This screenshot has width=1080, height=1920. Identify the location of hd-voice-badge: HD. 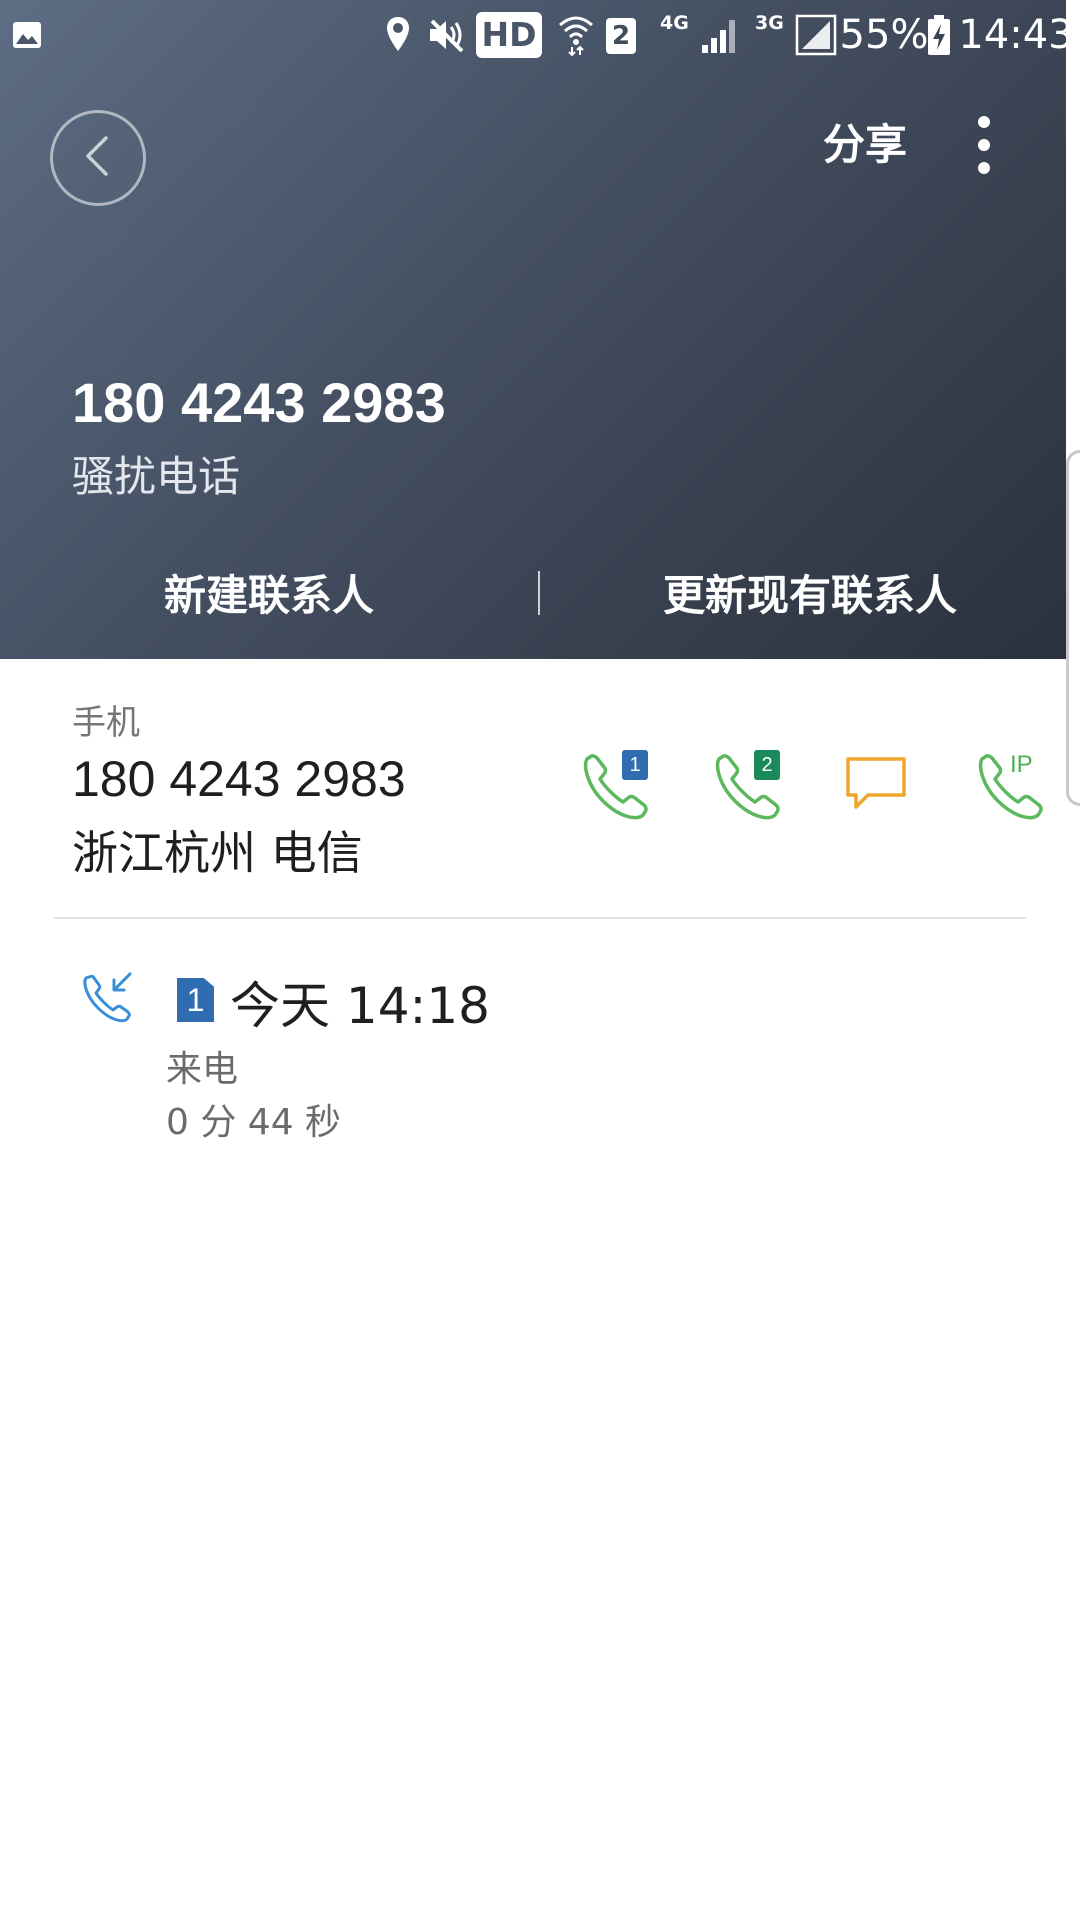
(509, 35).